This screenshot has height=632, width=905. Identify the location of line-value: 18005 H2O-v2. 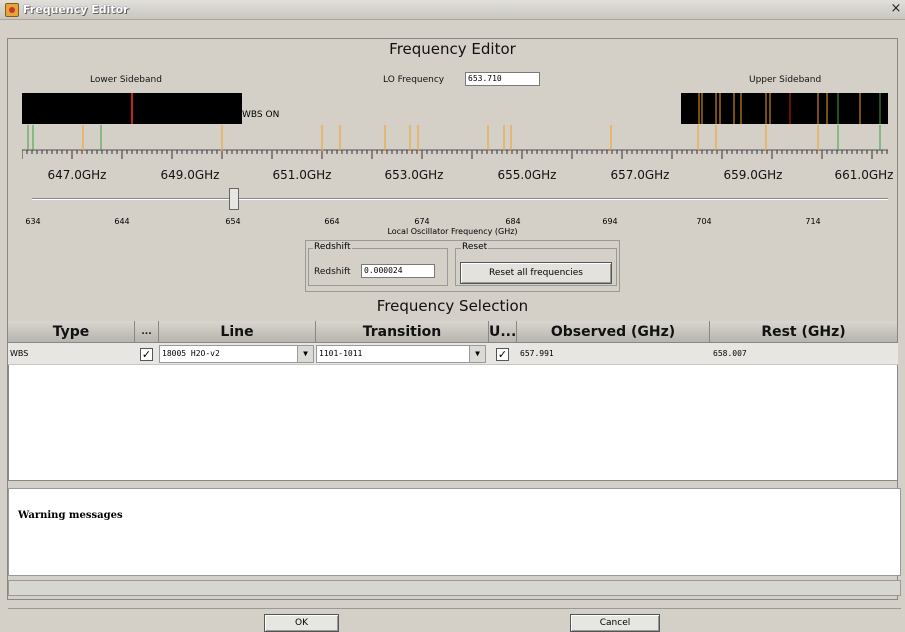
(191, 353).